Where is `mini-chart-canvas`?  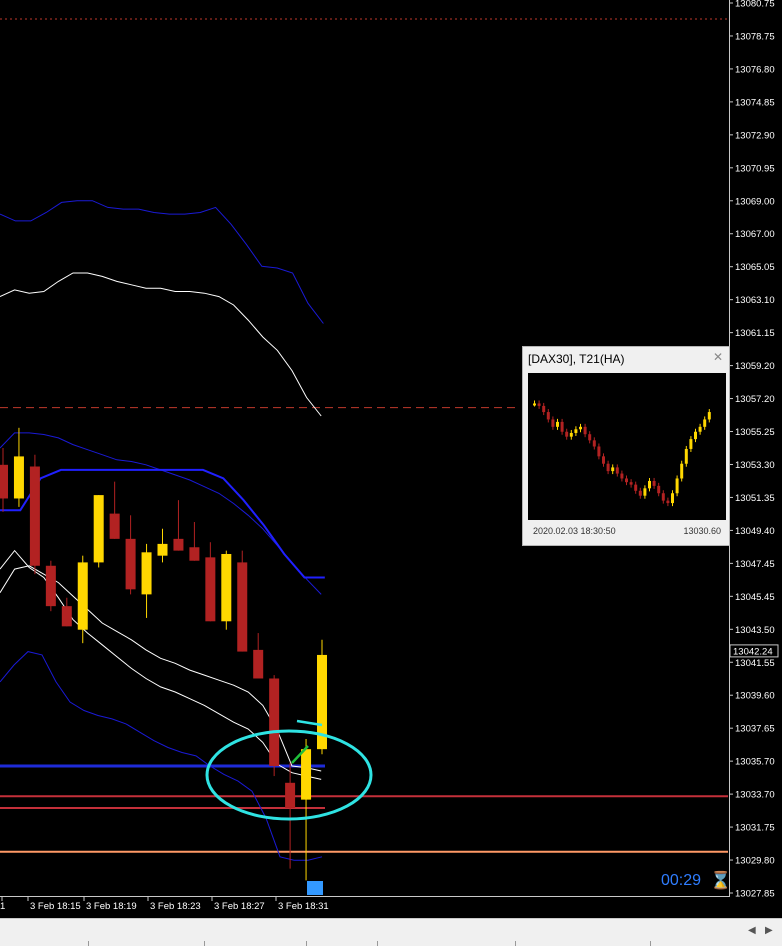
mini-chart-canvas is located at coordinates (627, 446).